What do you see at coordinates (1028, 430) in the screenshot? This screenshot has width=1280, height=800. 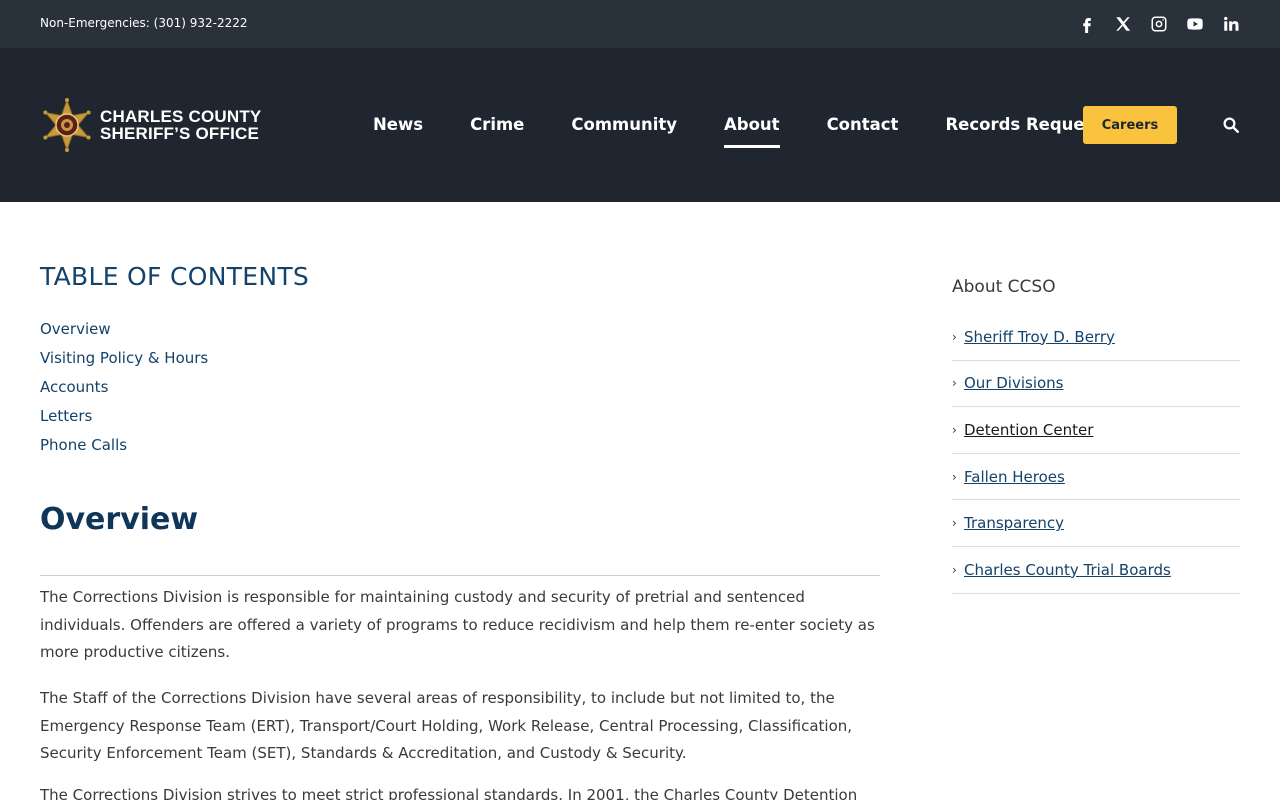 I see `sidebar-item-label: Detention Center` at bounding box center [1028, 430].